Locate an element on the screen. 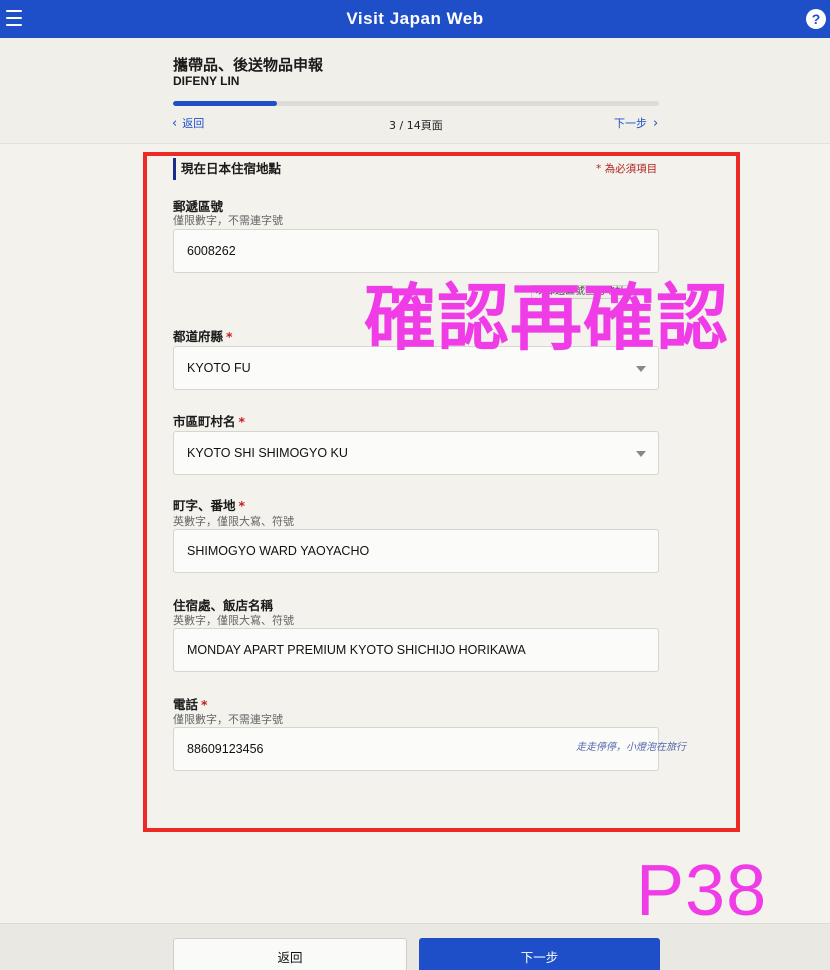 The image size is (830, 970). prefecture-label-text: 都道府縣 is located at coordinates (198, 336).